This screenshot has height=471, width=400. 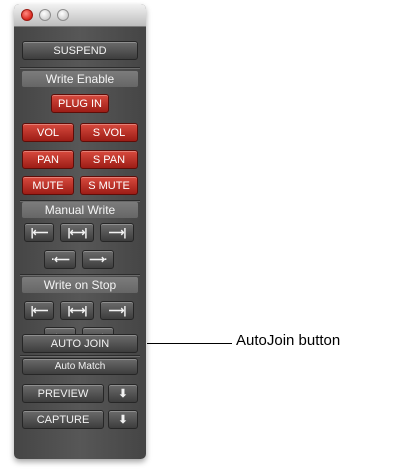 I want to click on preview-button: PREVIEW, so click(x=63, y=393).